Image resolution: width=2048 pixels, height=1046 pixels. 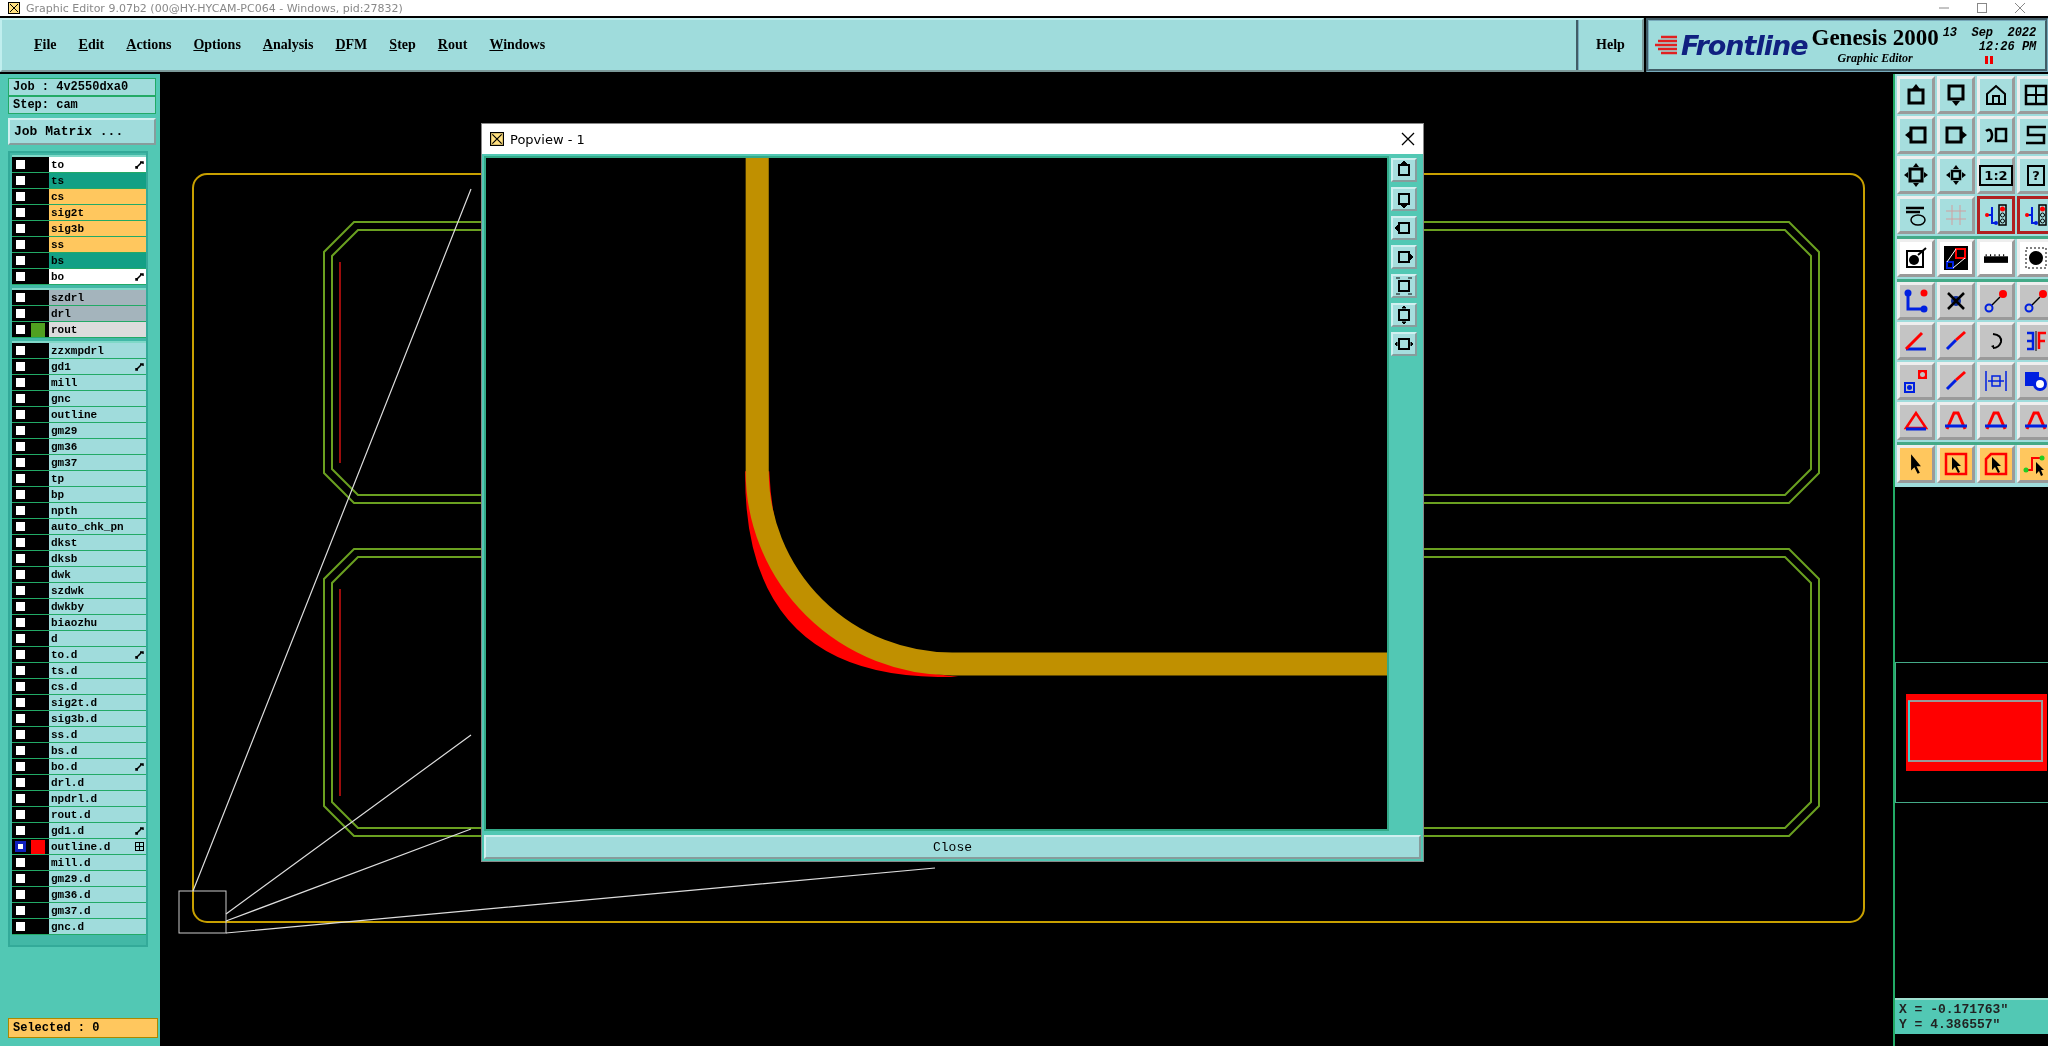 What do you see at coordinates (97, 494) in the screenshot?
I see `layer-name: bp` at bounding box center [97, 494].